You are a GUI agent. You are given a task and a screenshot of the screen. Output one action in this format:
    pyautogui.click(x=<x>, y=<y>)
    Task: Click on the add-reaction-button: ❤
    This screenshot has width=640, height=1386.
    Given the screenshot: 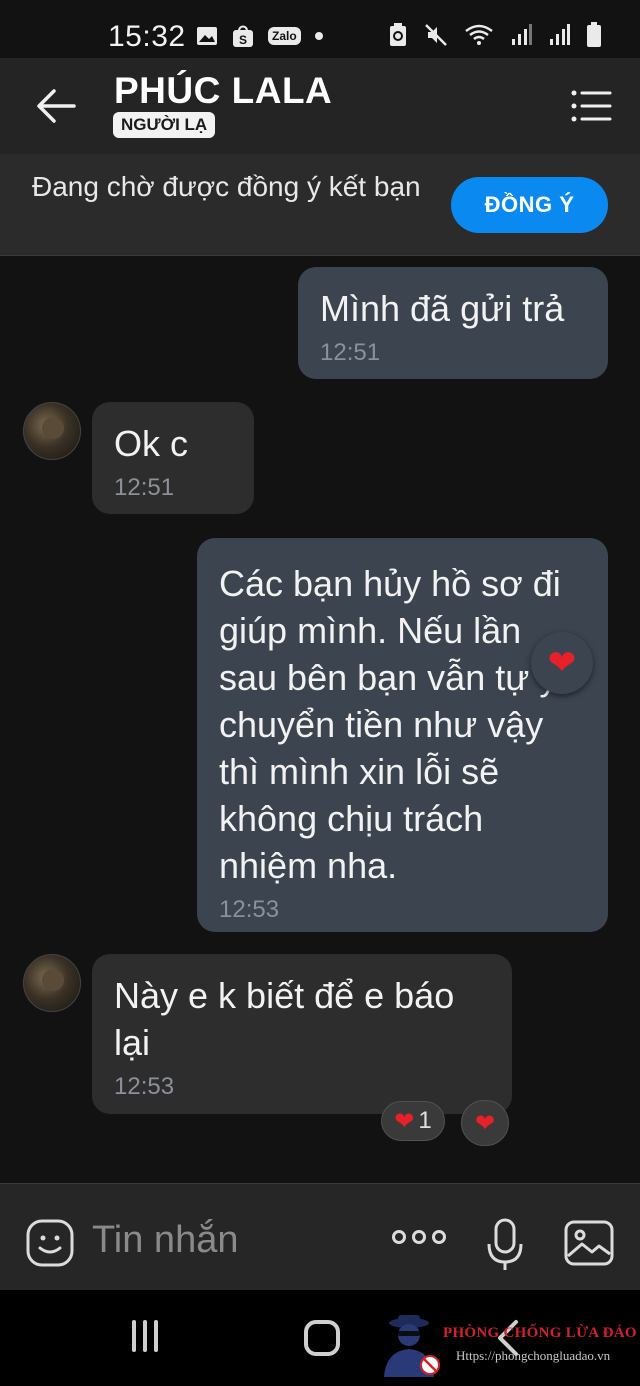 What is the action you would take?
    pyautogui.click(x=485, y=1123)
    